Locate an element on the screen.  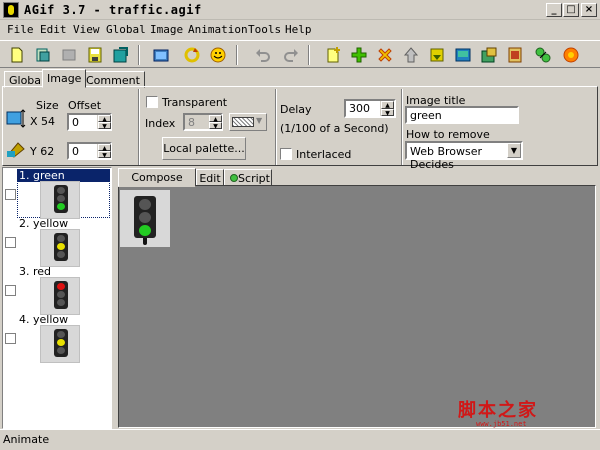
toolbar-separator is located at coordinates (139, 55).